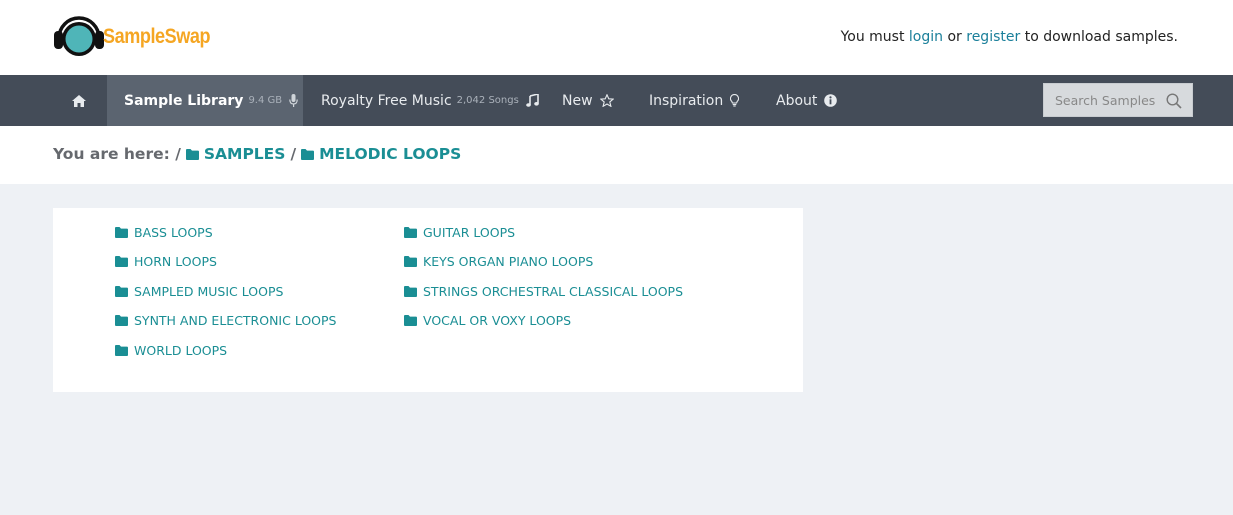  What do you see at coordinates (386, 100) in the screenshot?
I see `nav-royalty-label: Royalty Free Music` at bounding box center [386, 100].